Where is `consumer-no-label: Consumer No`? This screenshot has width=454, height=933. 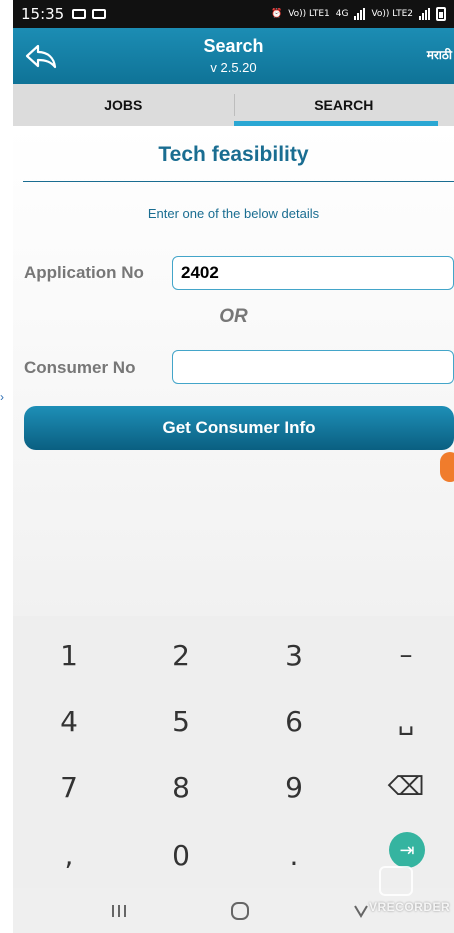
consumer-no-label: Consumer No is located at coordinates (80, 367).